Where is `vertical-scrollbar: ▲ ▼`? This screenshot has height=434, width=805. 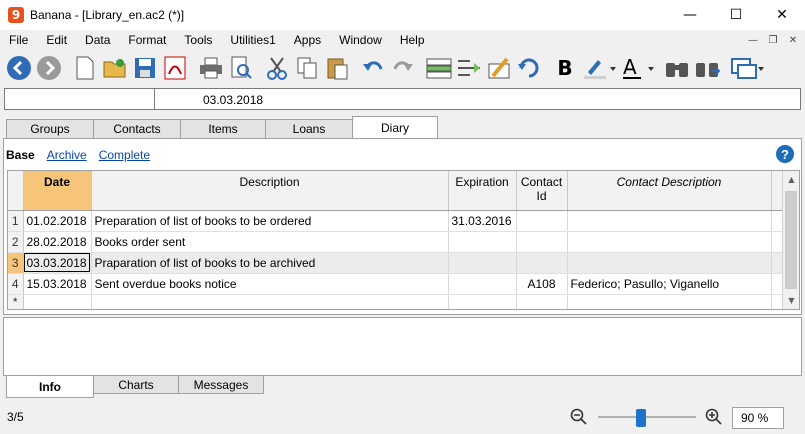
vertical-scrollbar: ▲ ▼ is located at coordinates (790, 240).